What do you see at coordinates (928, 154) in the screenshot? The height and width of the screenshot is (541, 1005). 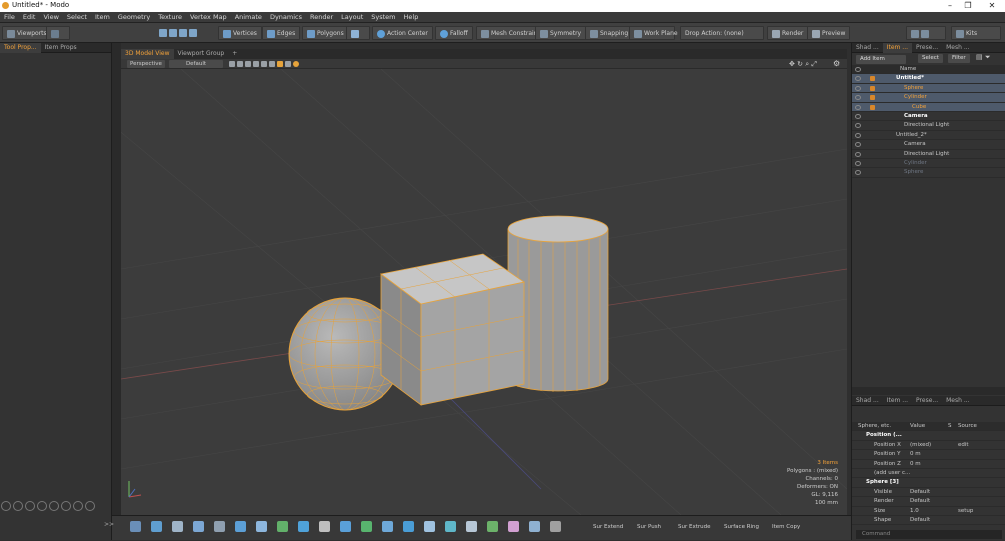 I see `item-row: Directional Light` at bounding box center [928, 154].